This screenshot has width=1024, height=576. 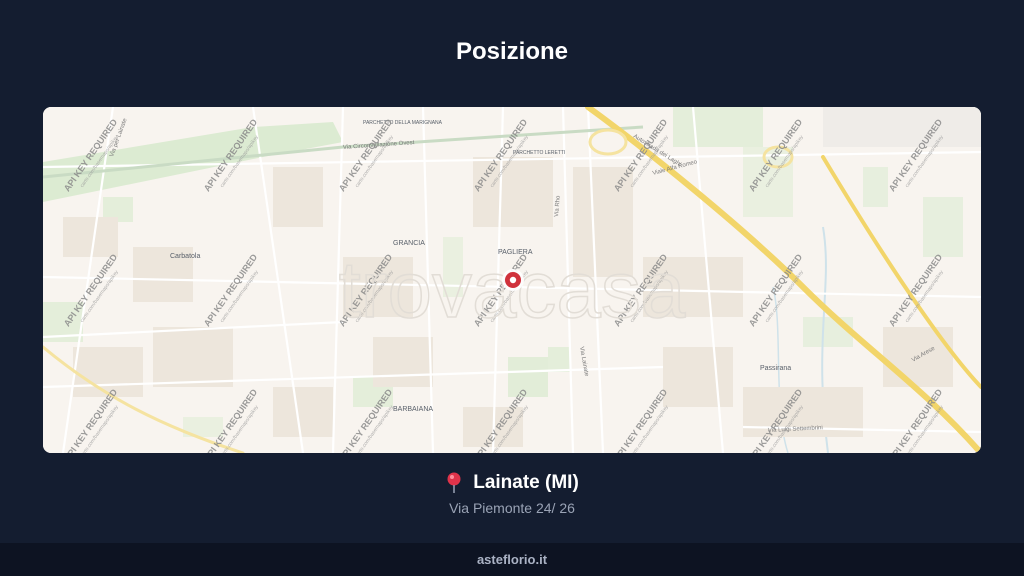 I want to click on footer-brand: asteflorio.it, so click(x=512, y=559).